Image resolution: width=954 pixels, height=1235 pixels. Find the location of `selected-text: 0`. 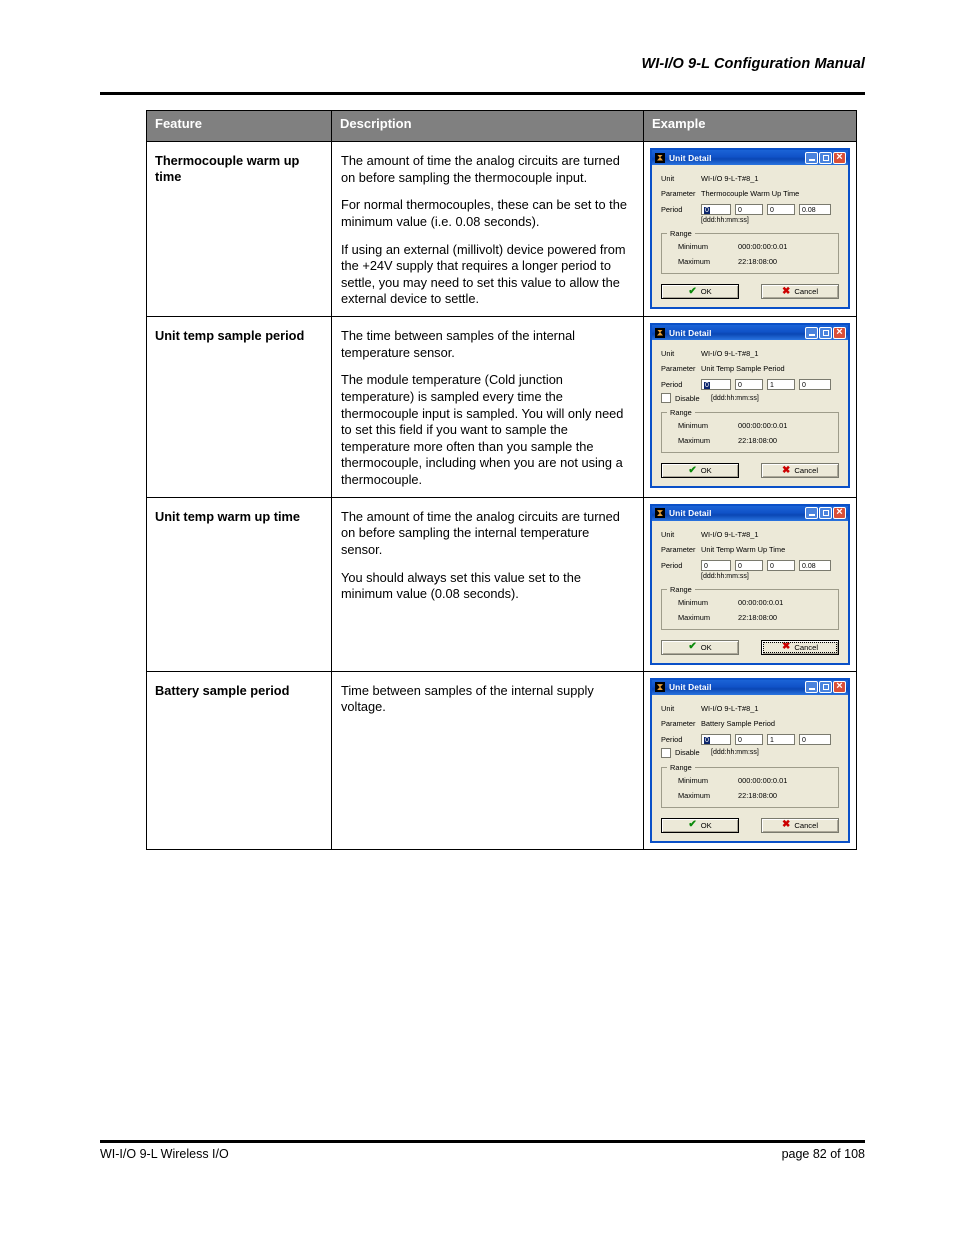

selected-text: 0 is located at coordinates (707, 740).